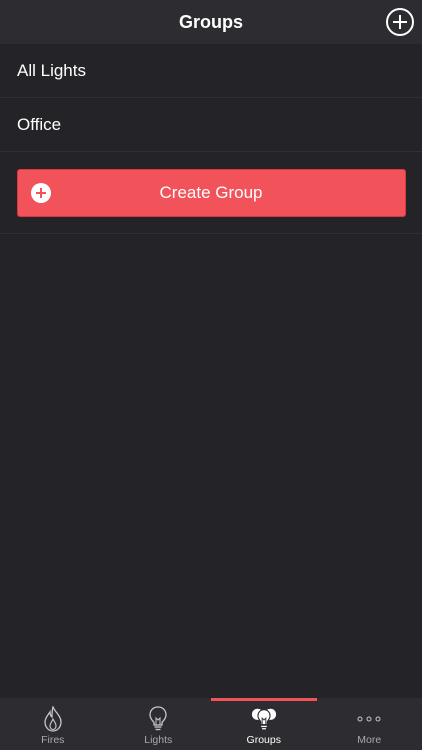  I want to click on group-label: All Lights, so click(51, 70).